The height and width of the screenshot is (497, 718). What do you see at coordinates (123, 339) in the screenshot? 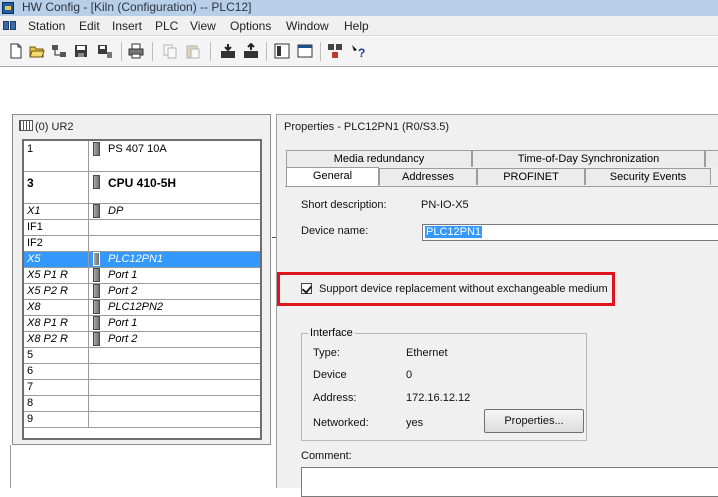
I see `module-name: Port 2` at bounding box center [123, 339].